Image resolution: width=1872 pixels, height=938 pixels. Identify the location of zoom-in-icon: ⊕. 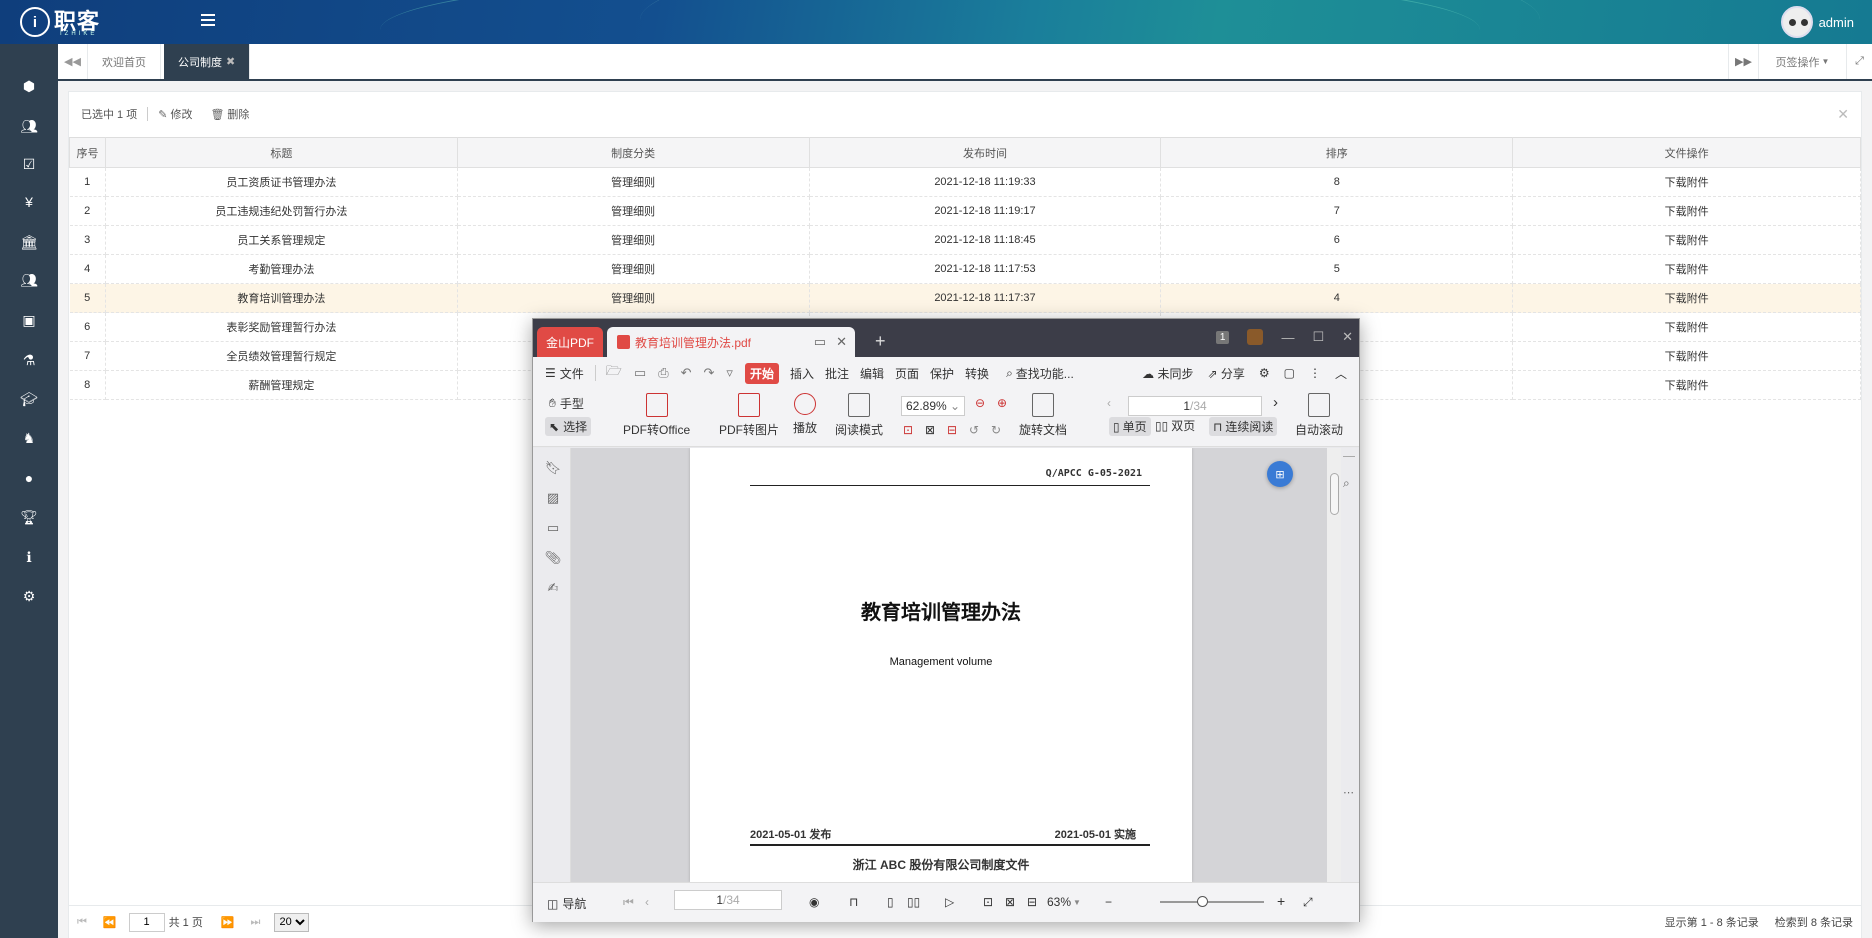
(1002, 403).